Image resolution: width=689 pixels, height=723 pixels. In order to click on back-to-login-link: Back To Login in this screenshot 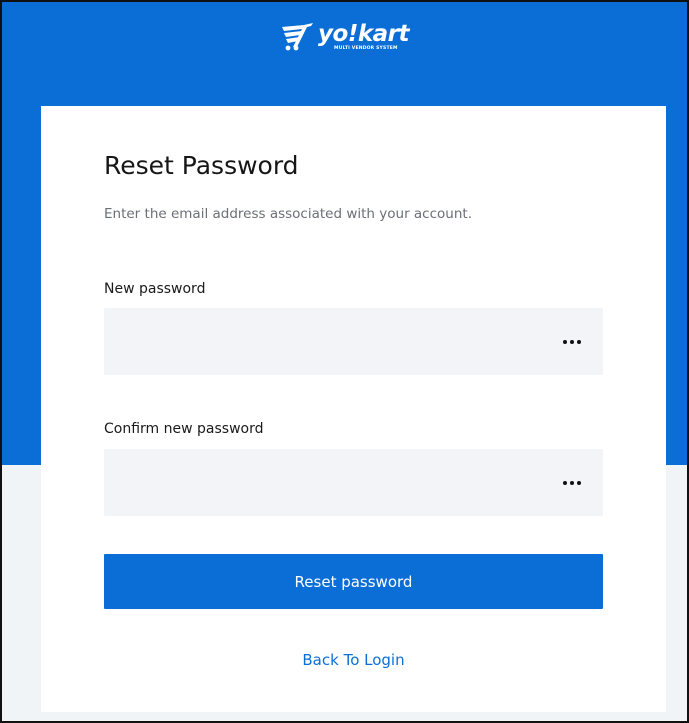, I will do `click(353, 660)`.